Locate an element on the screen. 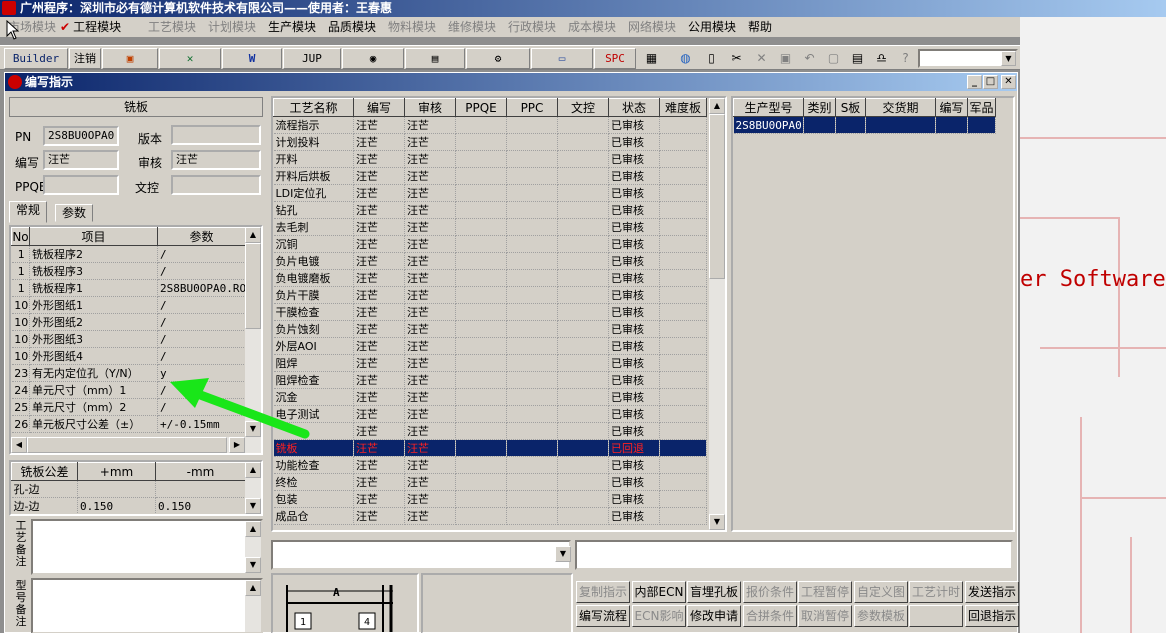  menu-item-9: 成本模块 is located at coordinates (592, 27).